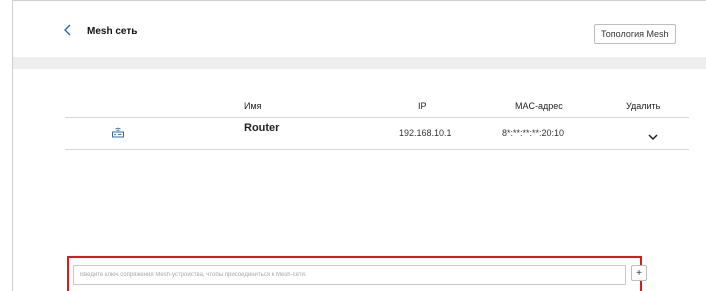 This screenshot has width=706, height=291. What do you see at coordinates (635, 34) in the screenshot?
I see `mesh-topology-button: Топология Mesh` at bounding box center [635, 34].